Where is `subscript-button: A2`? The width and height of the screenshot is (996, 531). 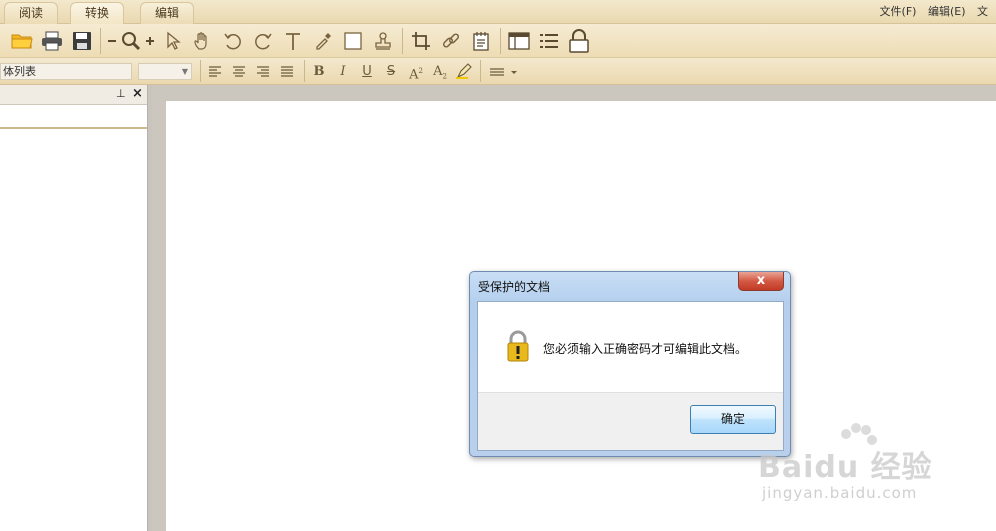 subscript-button: A2 is located at coordinates (440, 71).